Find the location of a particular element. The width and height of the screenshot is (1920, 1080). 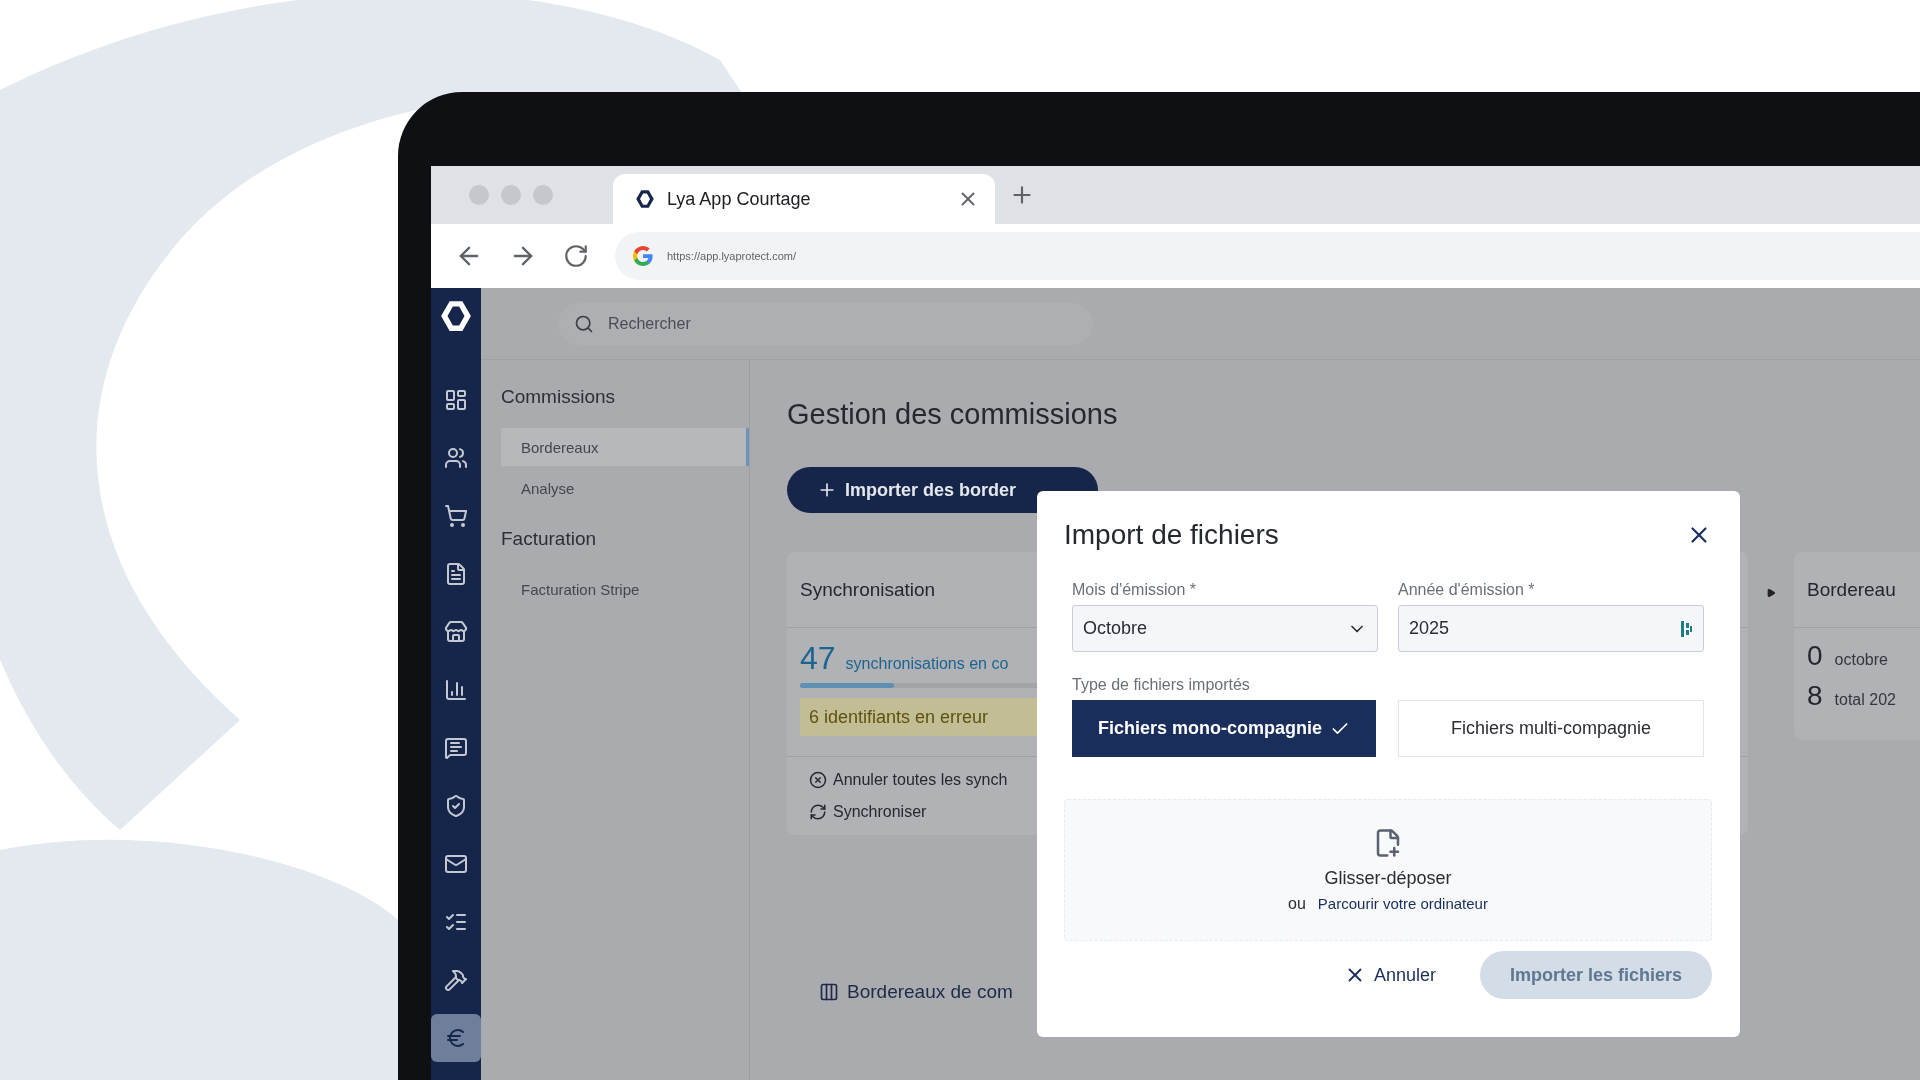

field-label: Année d'émission * is located at coordinates (1467, 590).